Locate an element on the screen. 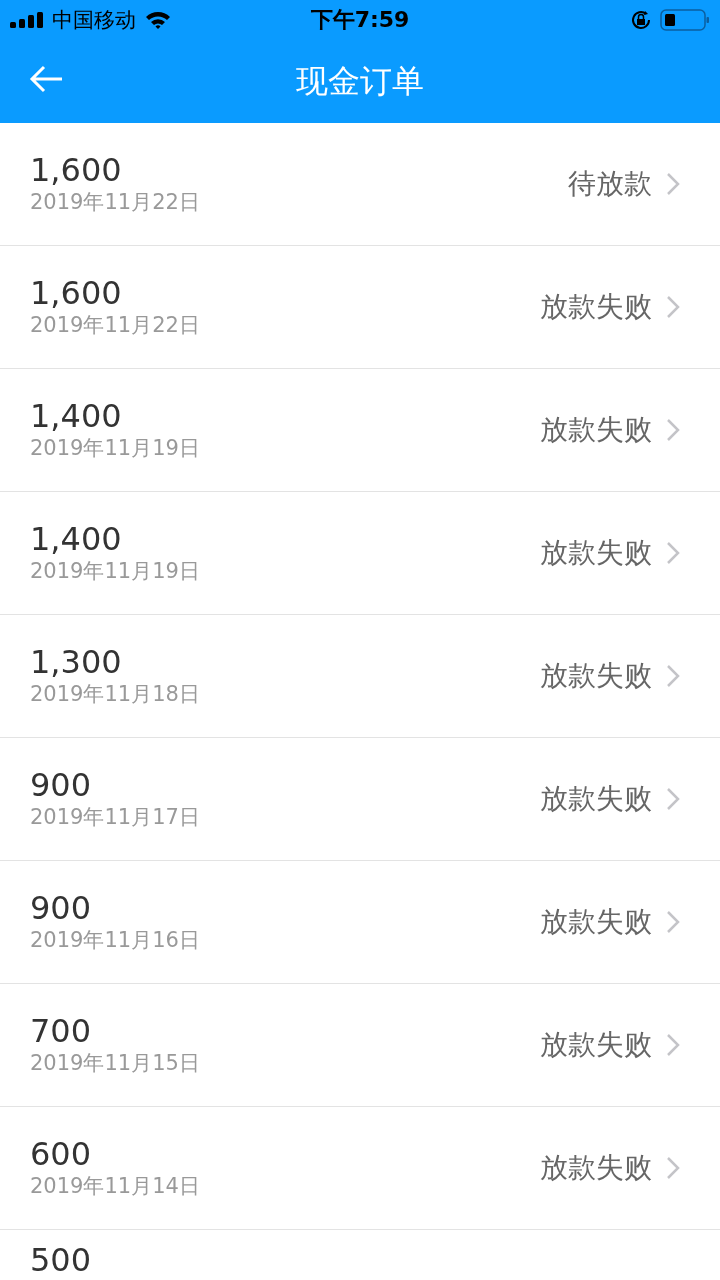  order-status: 待放款 is located at coordinates (610, 184).